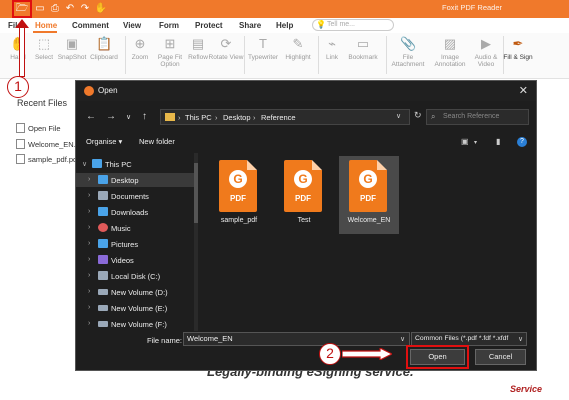  Describe the element at coordinates (157, 141) in the screenshot. I see `new-folder-button: New folder` at that location.